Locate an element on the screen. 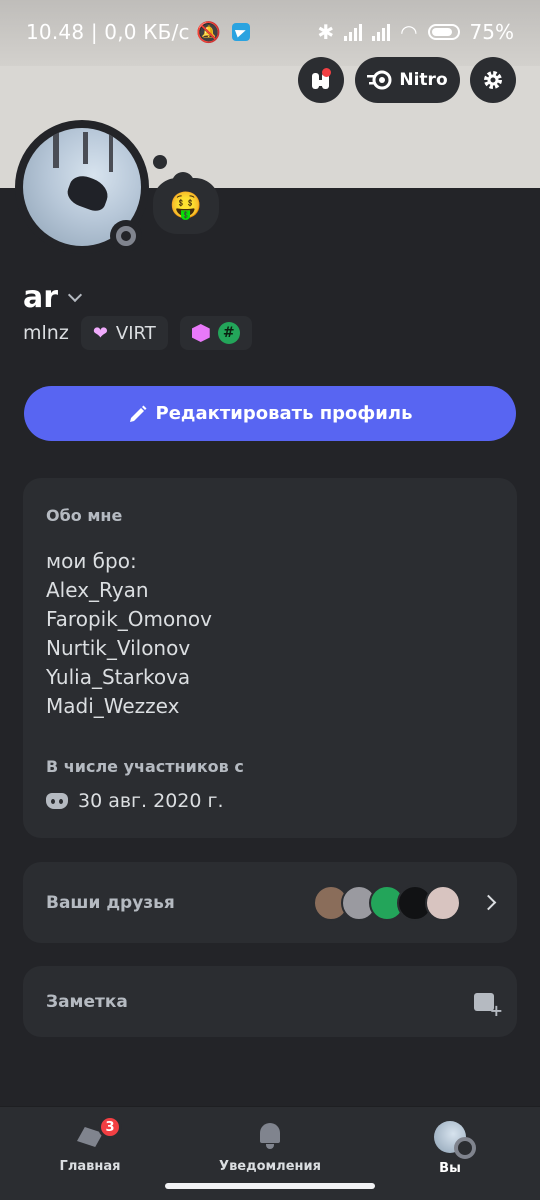 This screenshot has height=1200, width=540. hashtag-badge-icon: # is located at coordinates (228, 333).